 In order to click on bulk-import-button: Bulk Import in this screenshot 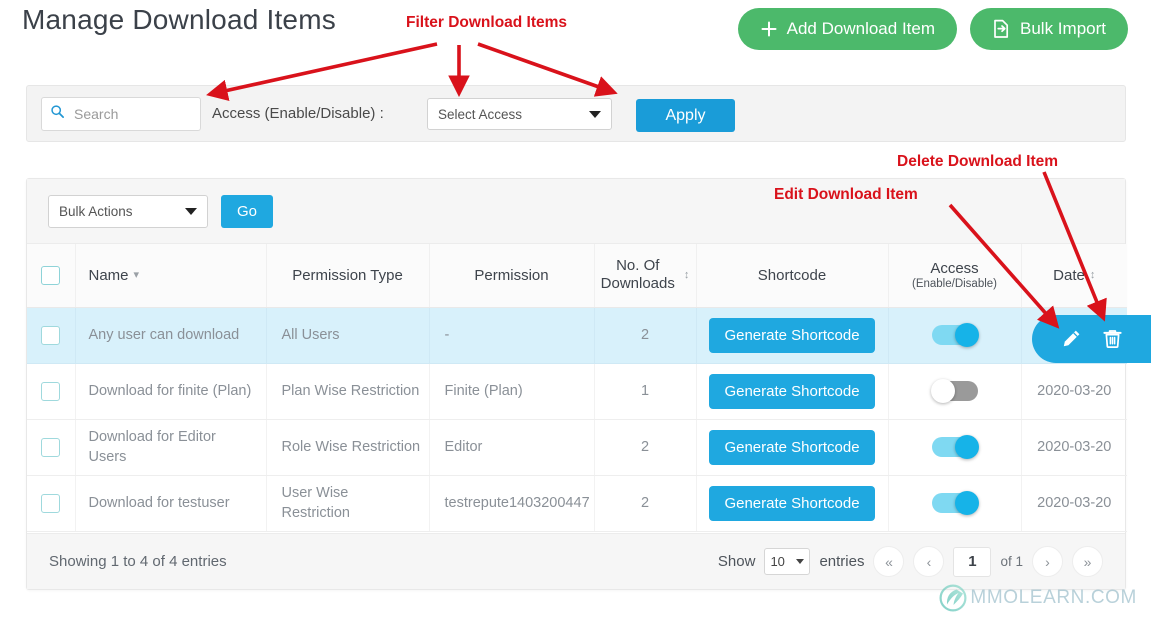, I will do `click(1049, 29)`.